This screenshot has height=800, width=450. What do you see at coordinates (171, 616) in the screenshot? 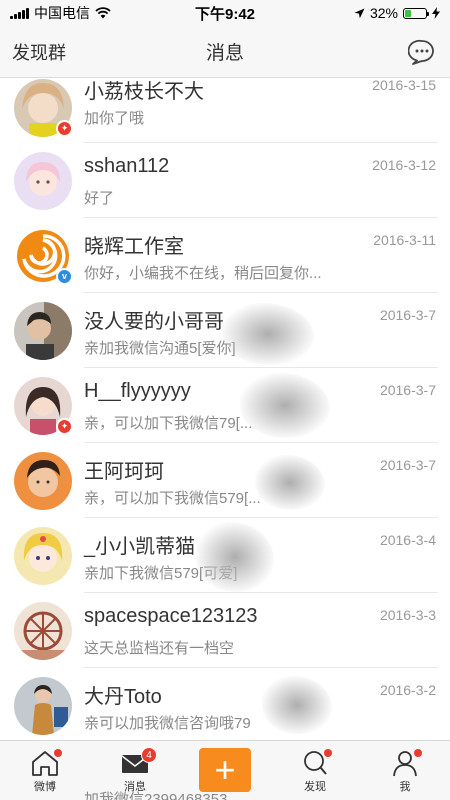
I see `contact-name: spacespace123123` at bounding box center [171, 616].